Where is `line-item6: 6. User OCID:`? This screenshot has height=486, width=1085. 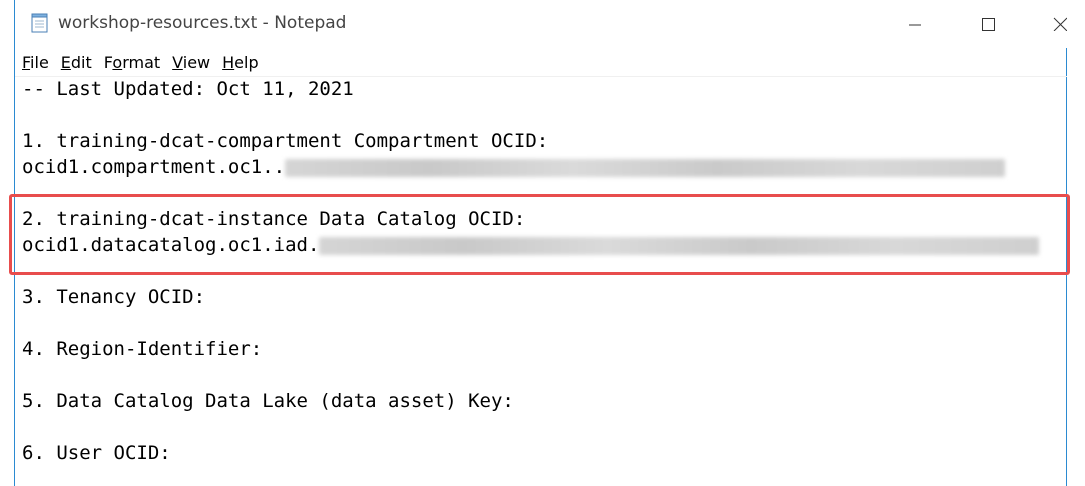 line-item6: 6. User OCID: is located at coordinates (96, 453).